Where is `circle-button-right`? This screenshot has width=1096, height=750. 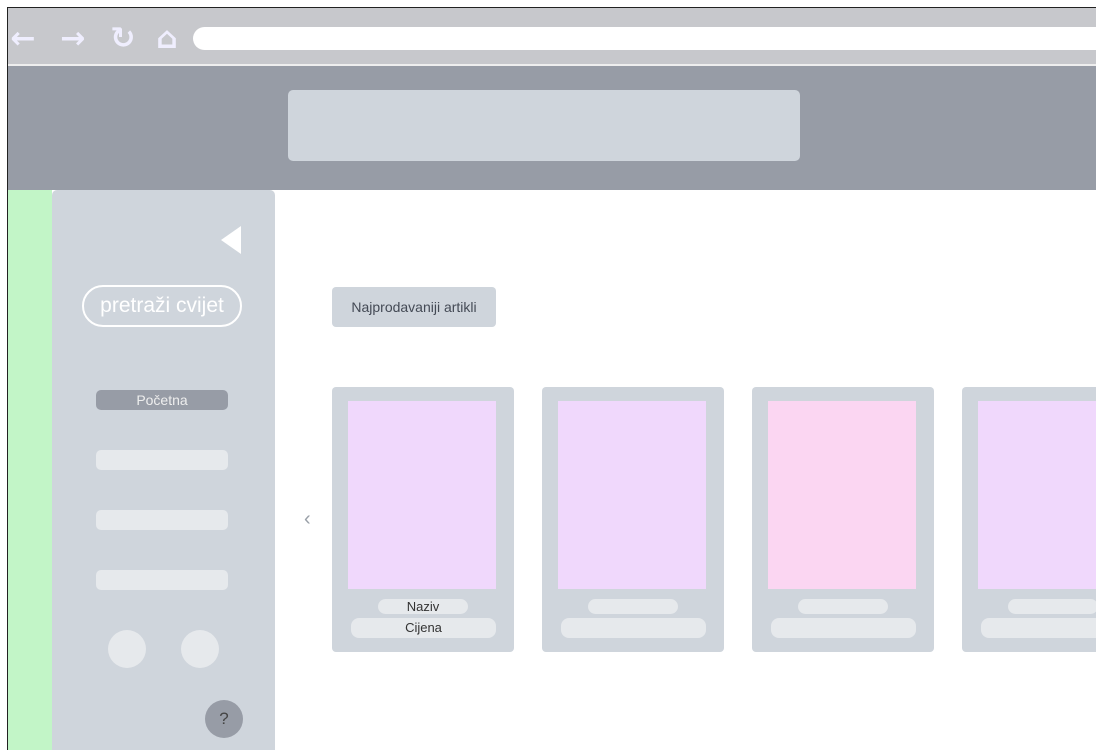 circle-button-right is located at coordinates (200, 649).